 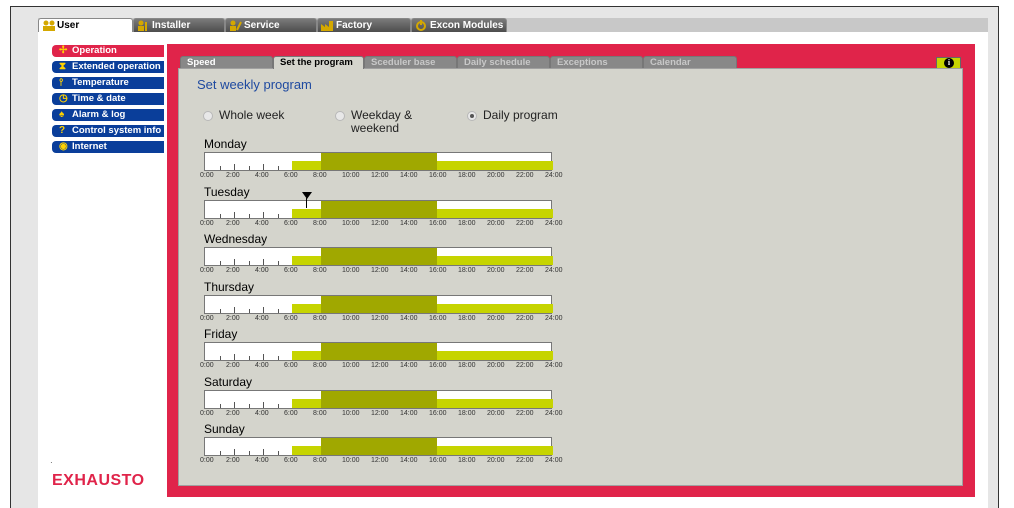 What do you see at coordinates (117, 130) in the screenshot?
I see `sidebar-item-label: Control system info` at bounding box center [117, 130].